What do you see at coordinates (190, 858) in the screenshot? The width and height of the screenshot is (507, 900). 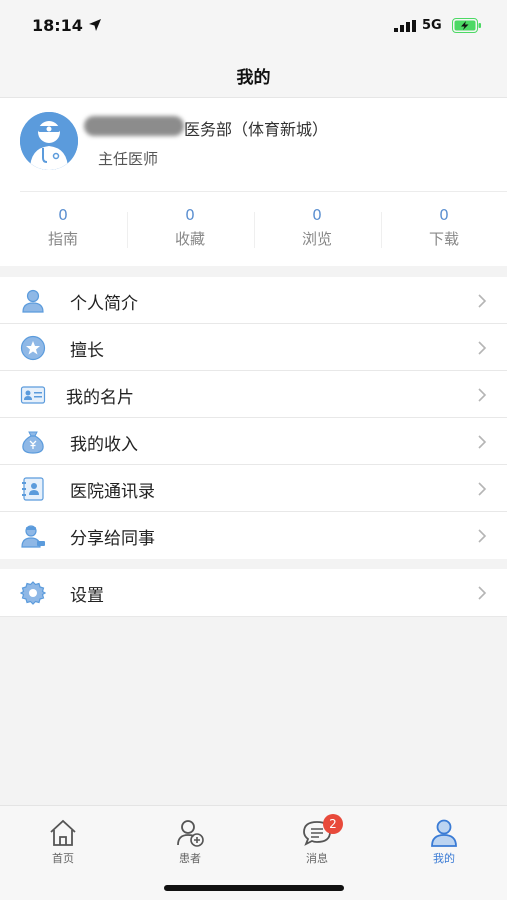 I see `tab-label: 患者` at bounding box center [190, 858].